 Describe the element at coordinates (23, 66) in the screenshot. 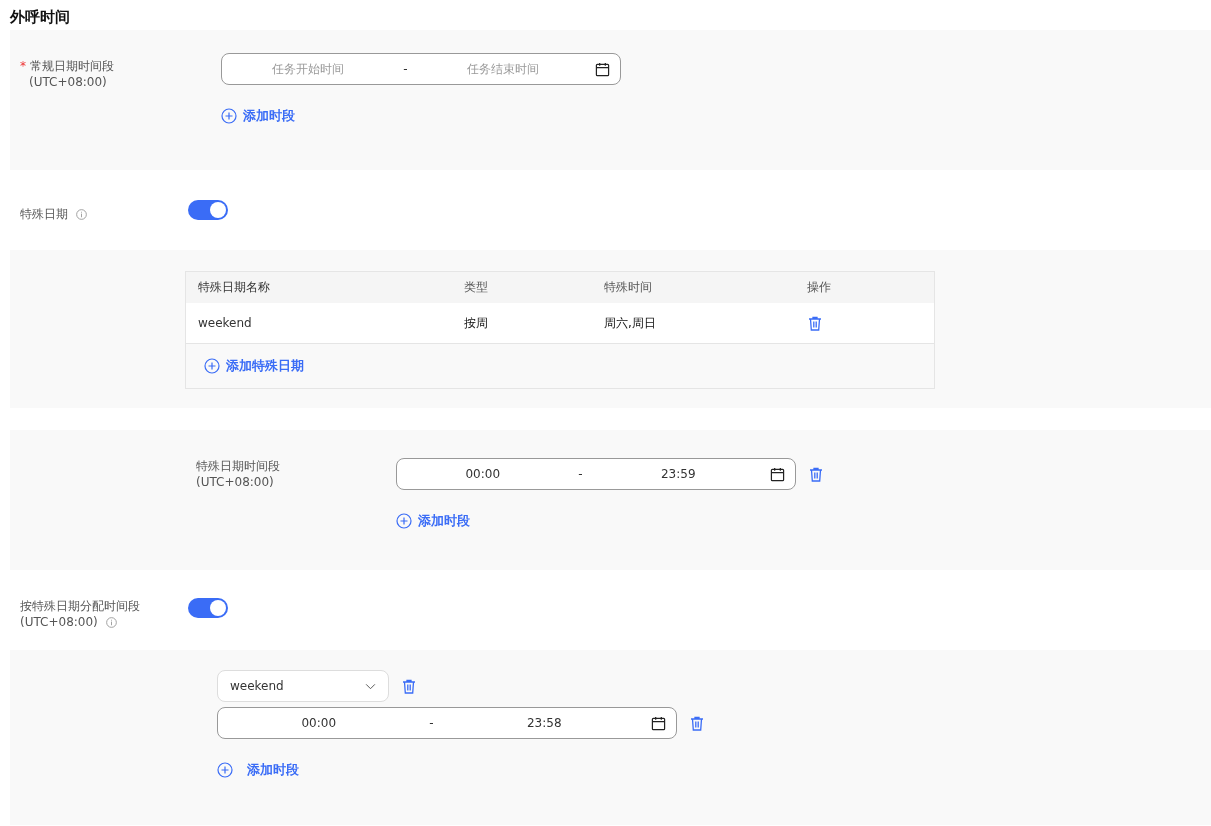

I see `required-mark: *` at that location.